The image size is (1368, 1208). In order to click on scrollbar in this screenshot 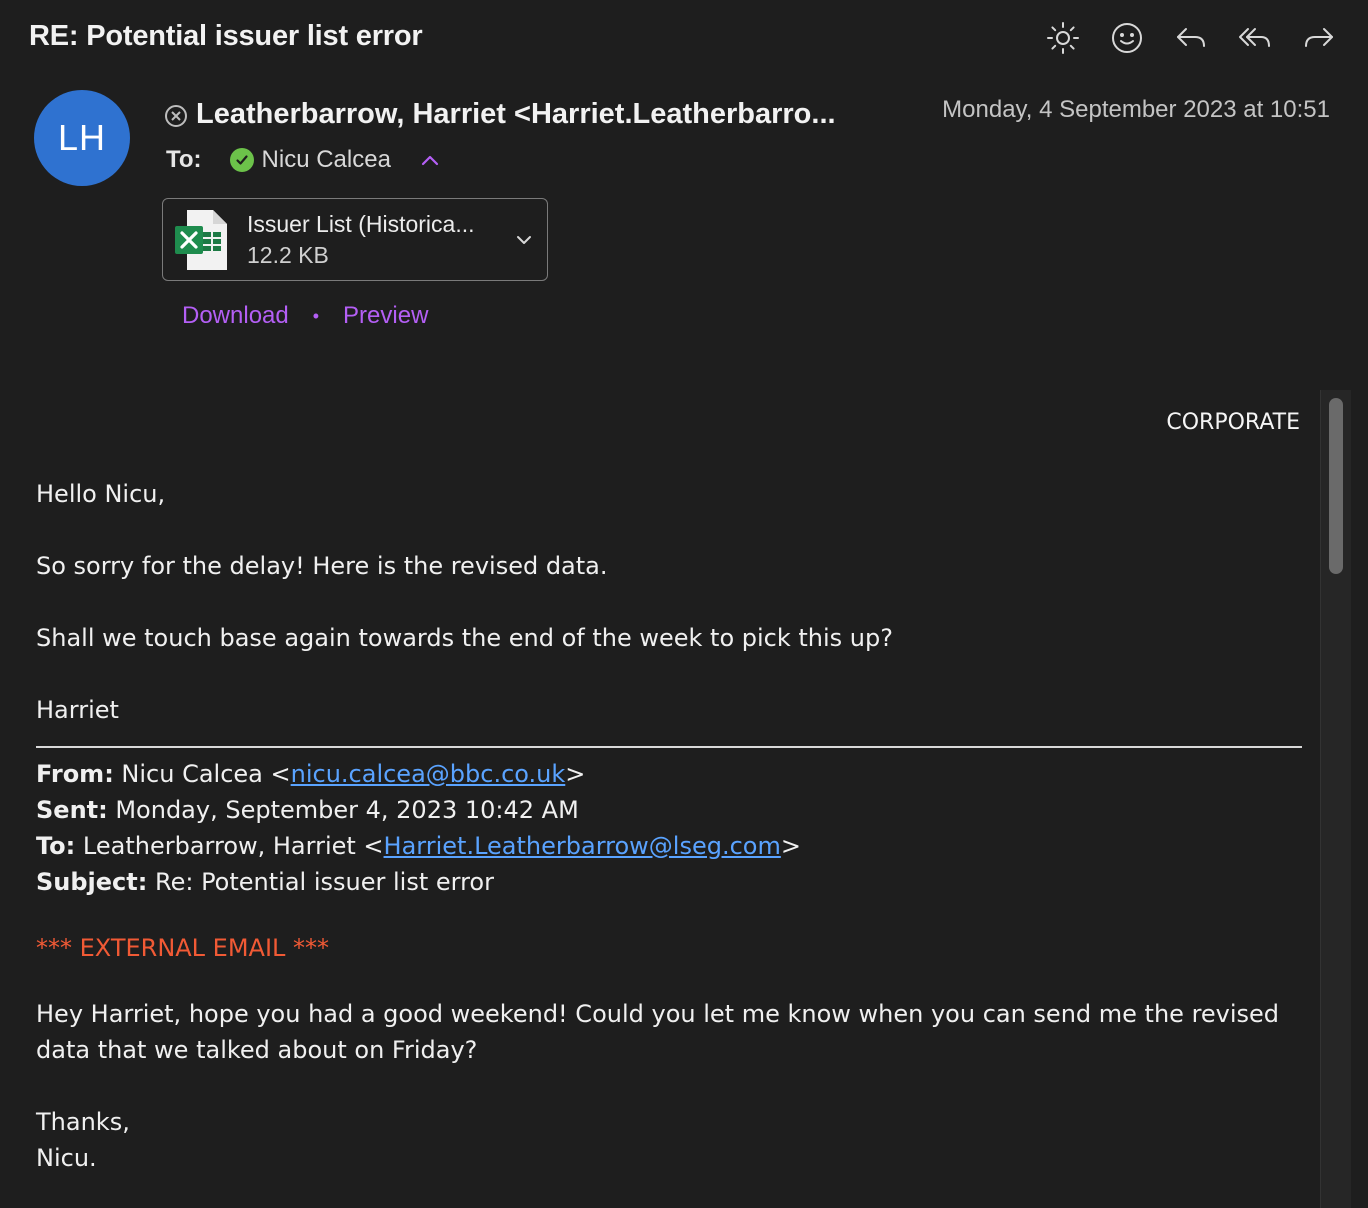, I will do `click(1335, 799)`.